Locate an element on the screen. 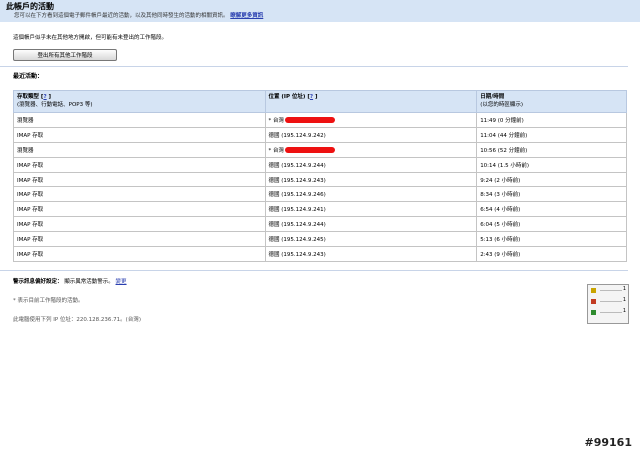 Image resolution: width=640 pixels, height=455 pixels. datetime-cell: 5:13 (6 小時前) is located at coordinates (551, 239).